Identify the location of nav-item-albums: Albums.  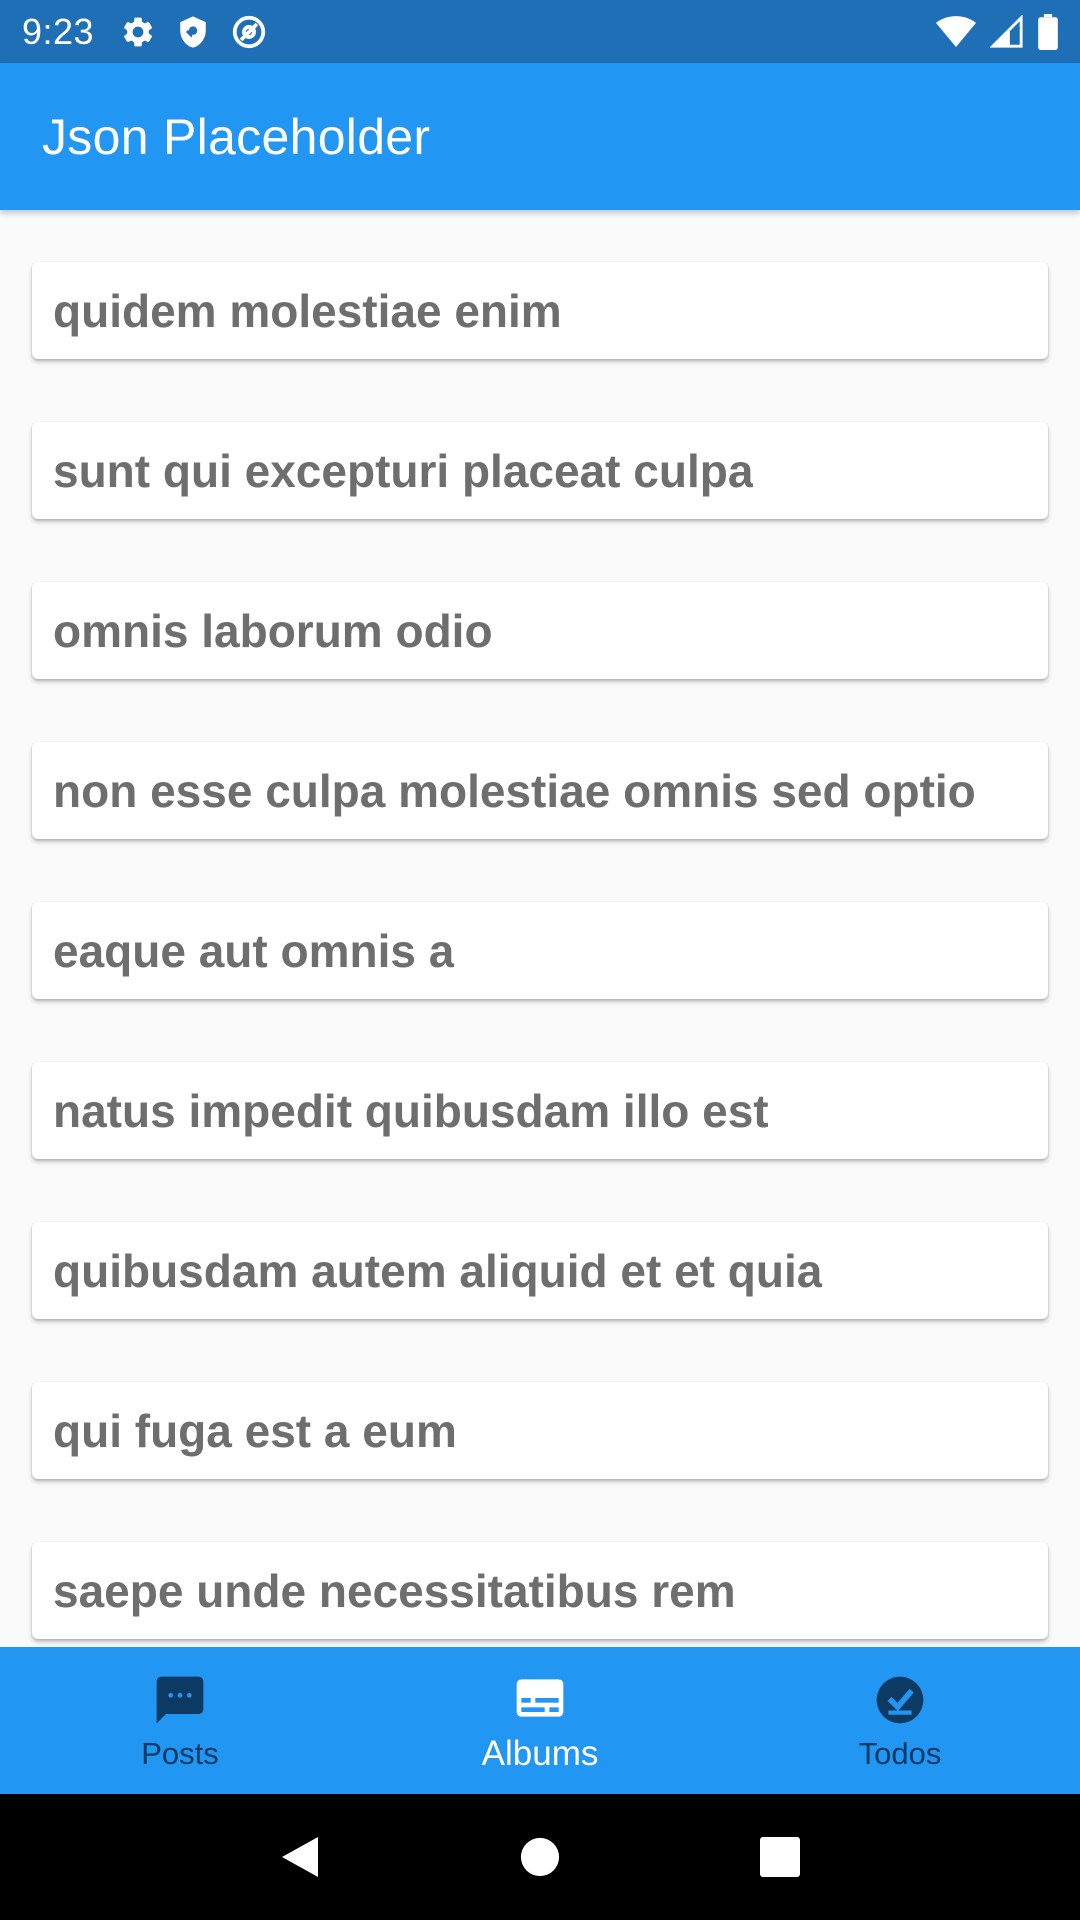
(540, 1720).